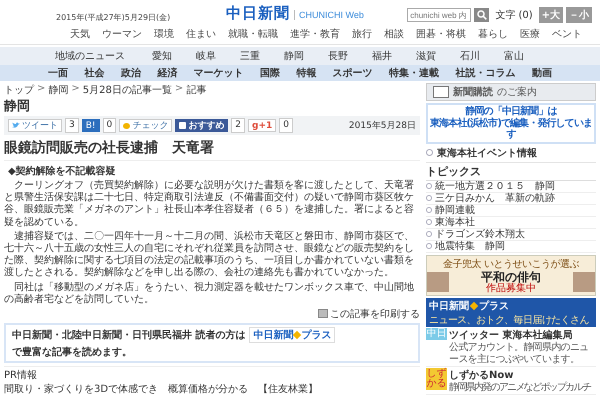 The image size is (600, 400). Describe the element at coordinates (250, 56) in the screenshot. I see `region-link: 三重` at that location.